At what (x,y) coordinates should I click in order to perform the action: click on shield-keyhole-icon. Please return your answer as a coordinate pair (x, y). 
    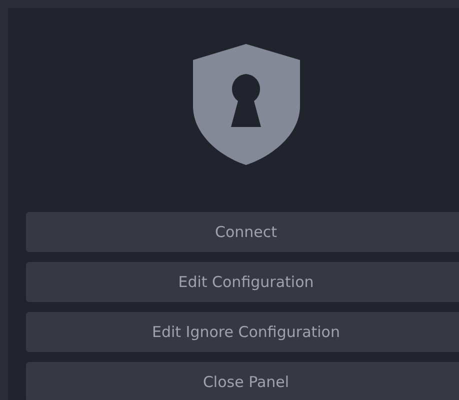
    Looking at the image, I should click on (246, 104).